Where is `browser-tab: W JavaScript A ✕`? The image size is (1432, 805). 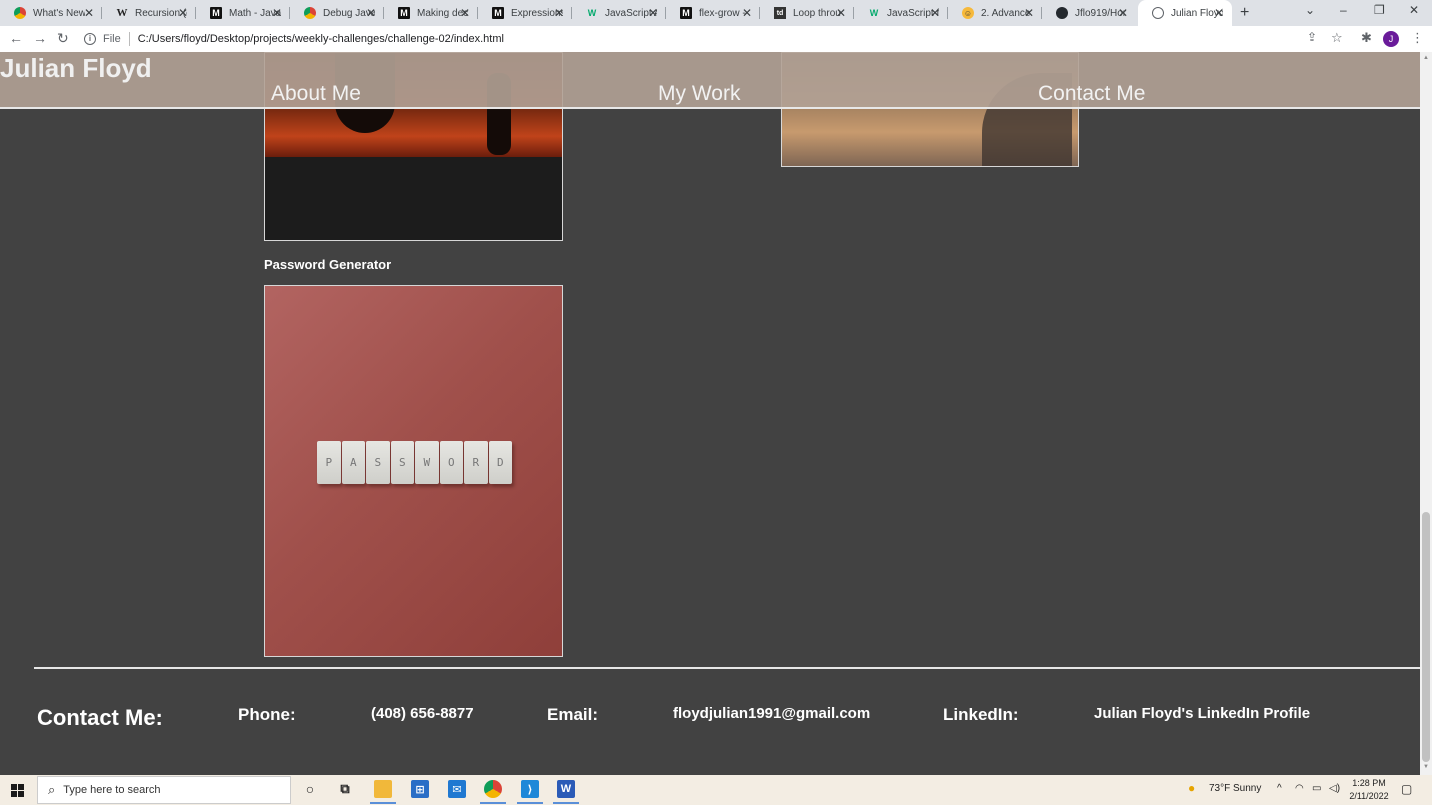 browser-tab: W JavaScript A ✕ is located at coordinates (619, 13).